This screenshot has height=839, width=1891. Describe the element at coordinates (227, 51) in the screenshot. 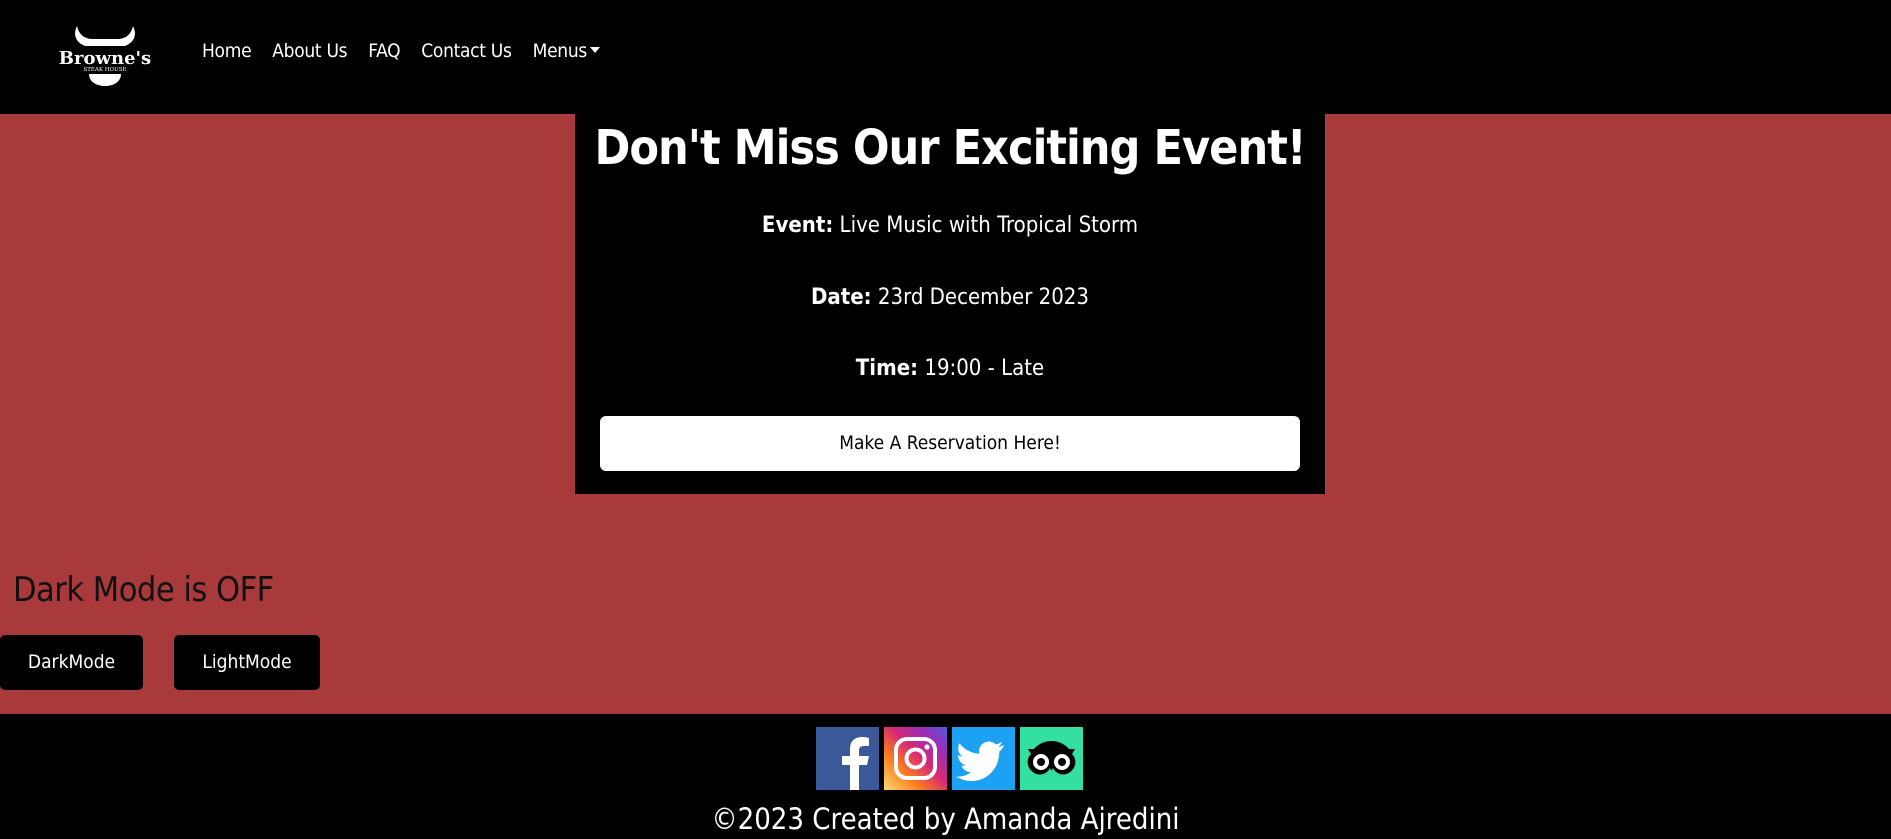

I see `nav-home: Home` at that location.